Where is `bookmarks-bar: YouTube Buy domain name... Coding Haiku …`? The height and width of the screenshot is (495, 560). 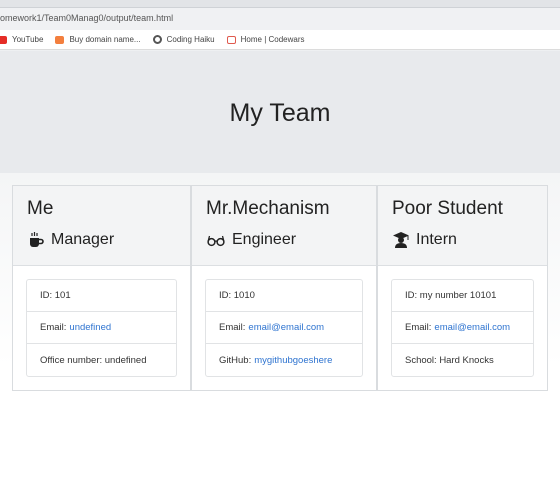
bookmarks-bar: YouTube Buy domain name... Coding Haiku … is located at coordinates (280, 40).